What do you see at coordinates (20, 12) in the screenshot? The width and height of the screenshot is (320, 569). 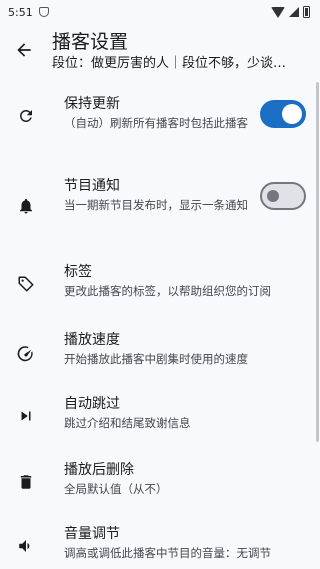 I see `status-time: 5:51` at bounding box center [20, 12].